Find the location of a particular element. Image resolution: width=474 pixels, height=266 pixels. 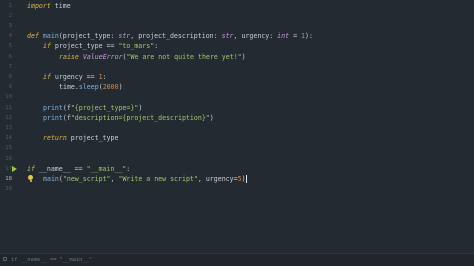

line-number: 12 is located at coordinates (8, 117).